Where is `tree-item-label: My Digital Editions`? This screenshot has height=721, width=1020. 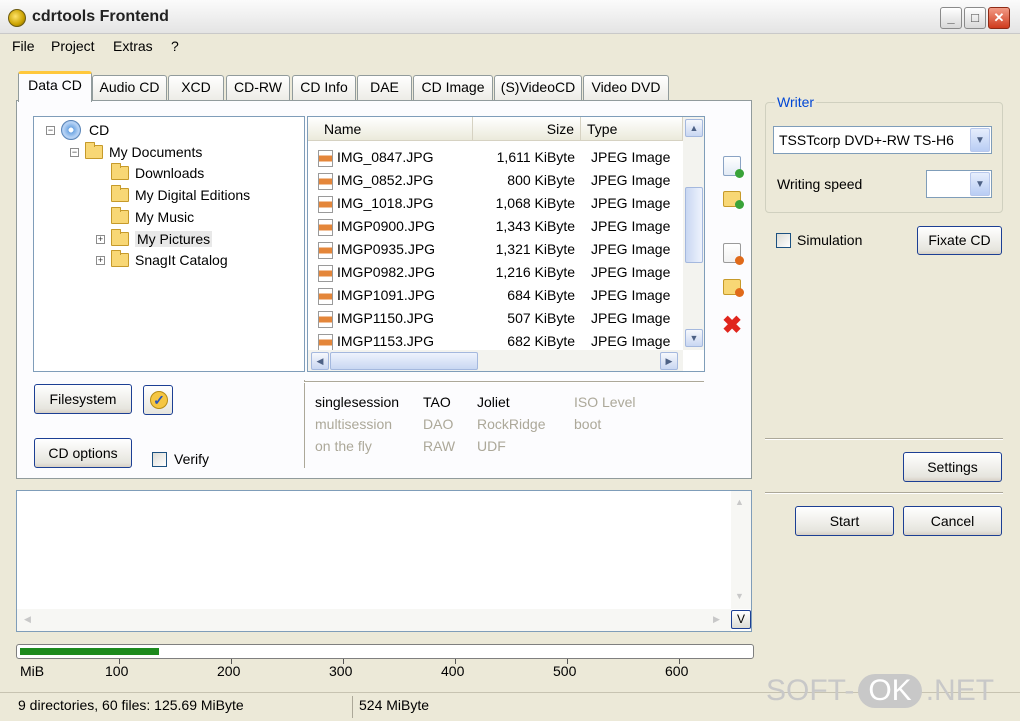
tree-item-label: My Digital Editions is located at coordinates (193, 195).